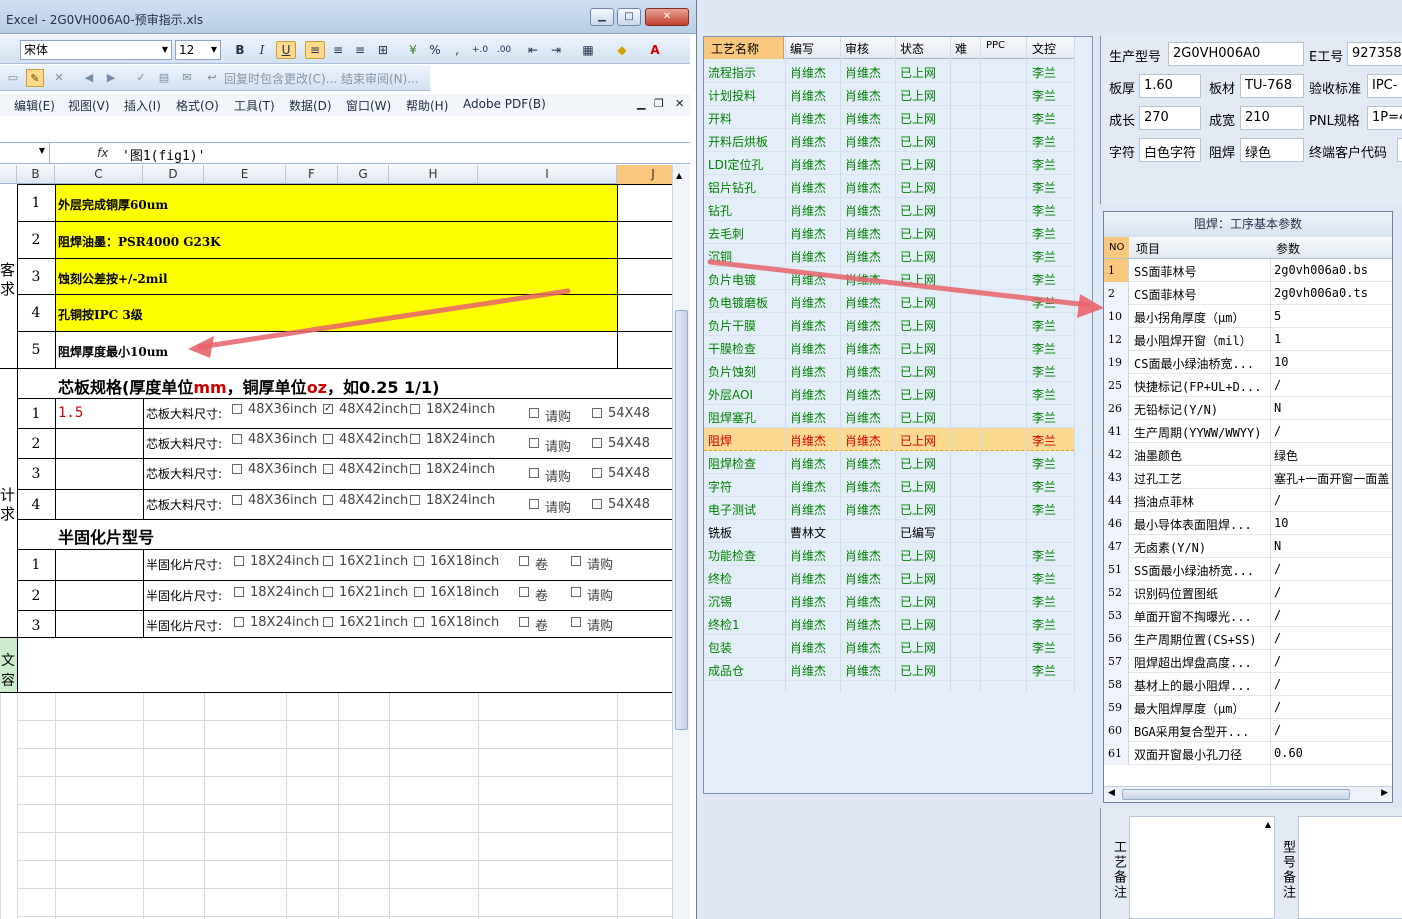 This screenshot has height=919, width=1402. I want to click on menu-data: 数据(D), so click(310, 105).